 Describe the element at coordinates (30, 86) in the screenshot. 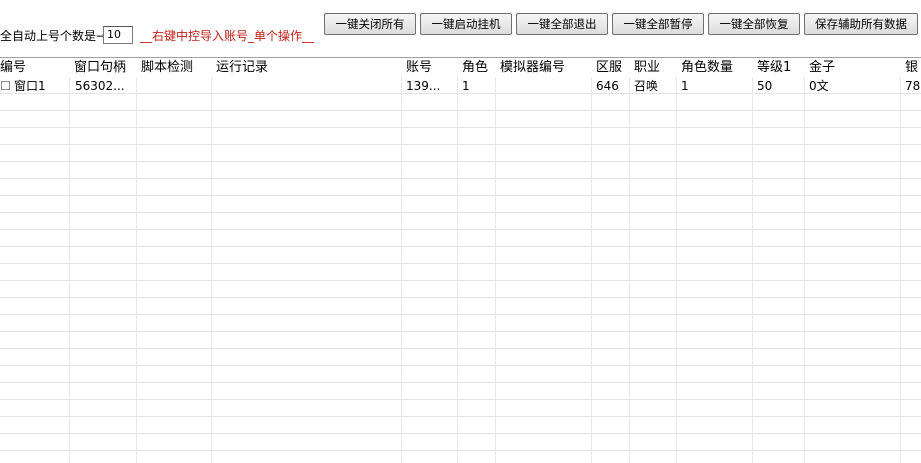

I see `cell-window-name: 窗口1` at that location.